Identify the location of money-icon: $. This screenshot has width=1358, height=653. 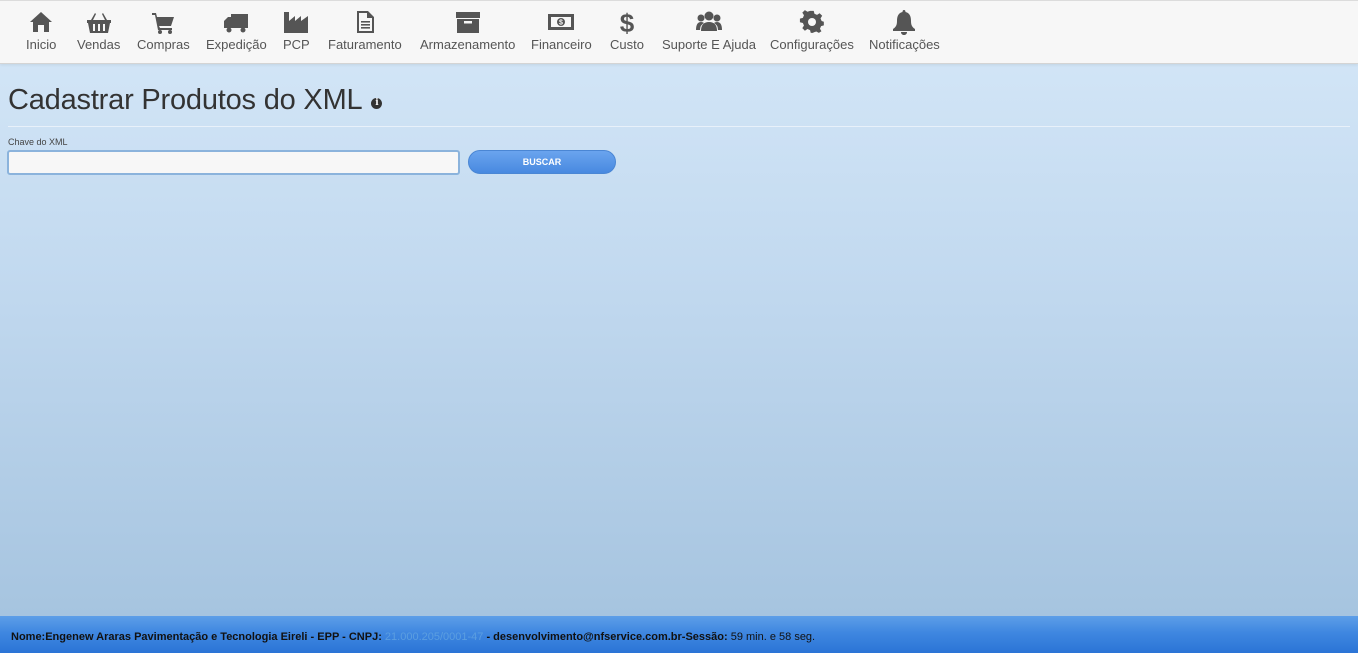
(561, 22).